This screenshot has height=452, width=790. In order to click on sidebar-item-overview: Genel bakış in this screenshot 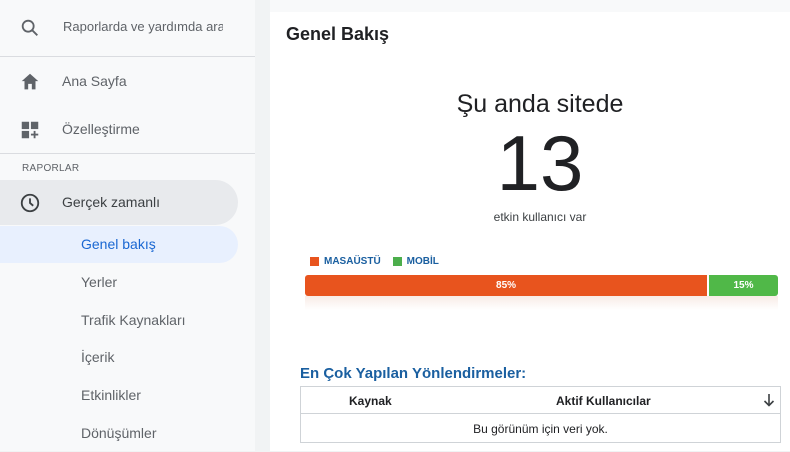, I will do `click(119, 244)`.